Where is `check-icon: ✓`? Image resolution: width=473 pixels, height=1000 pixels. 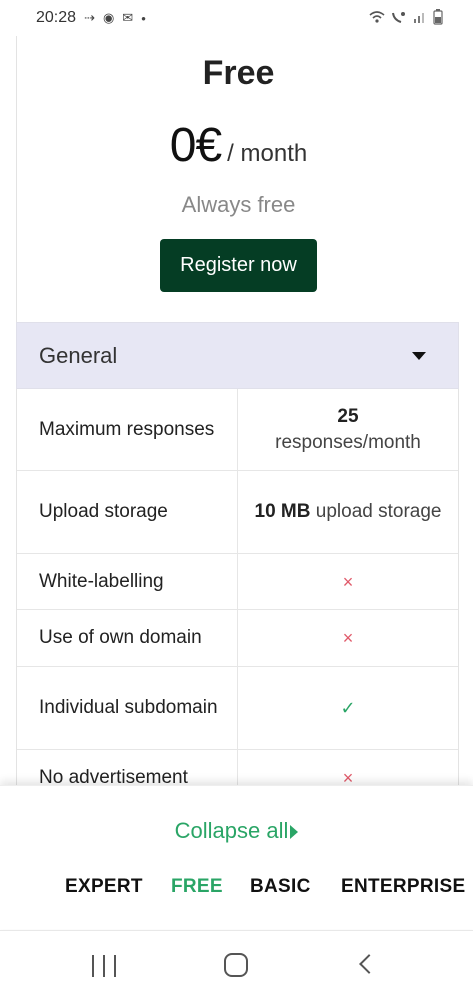 check-icon: ✓ is located at coordinates (348, 708).